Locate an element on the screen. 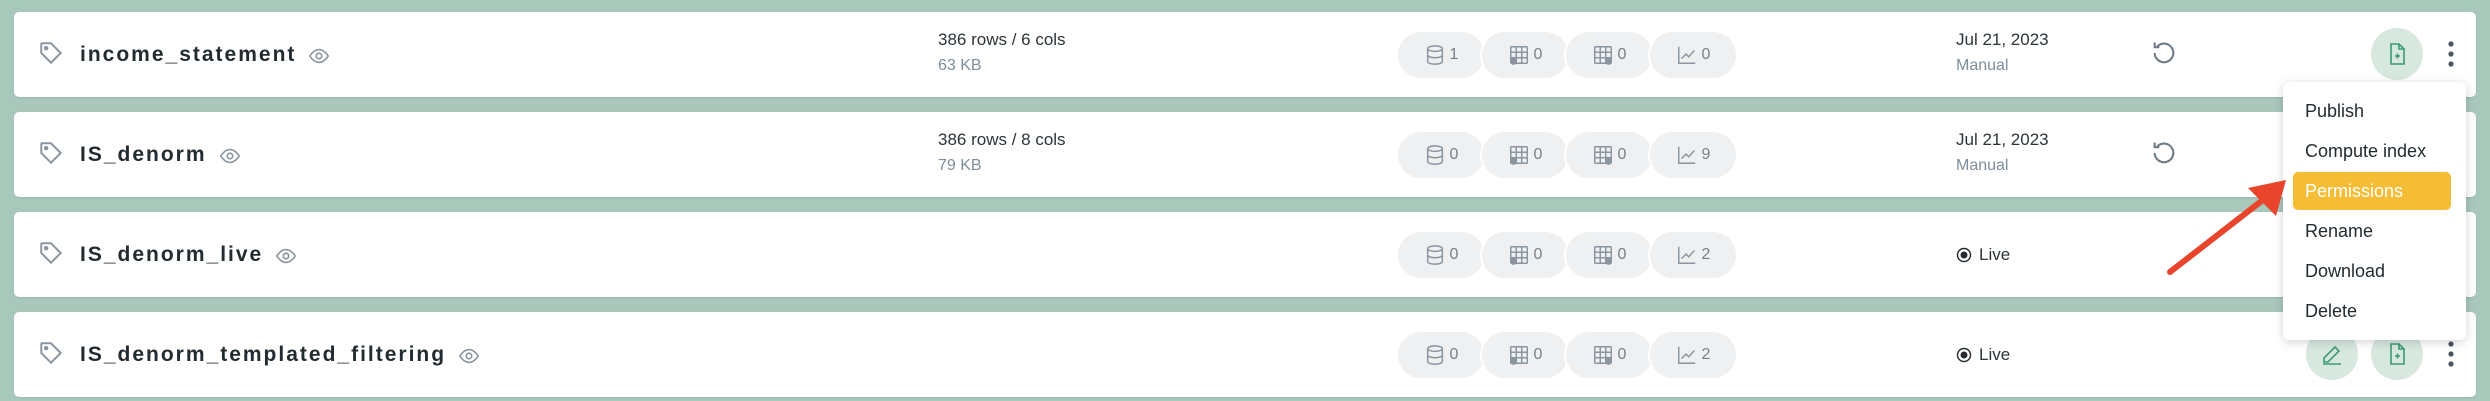 The width and height of the screenshot is (2490, 401). dataset-name: income_statement is located at coordinates (205, 54).